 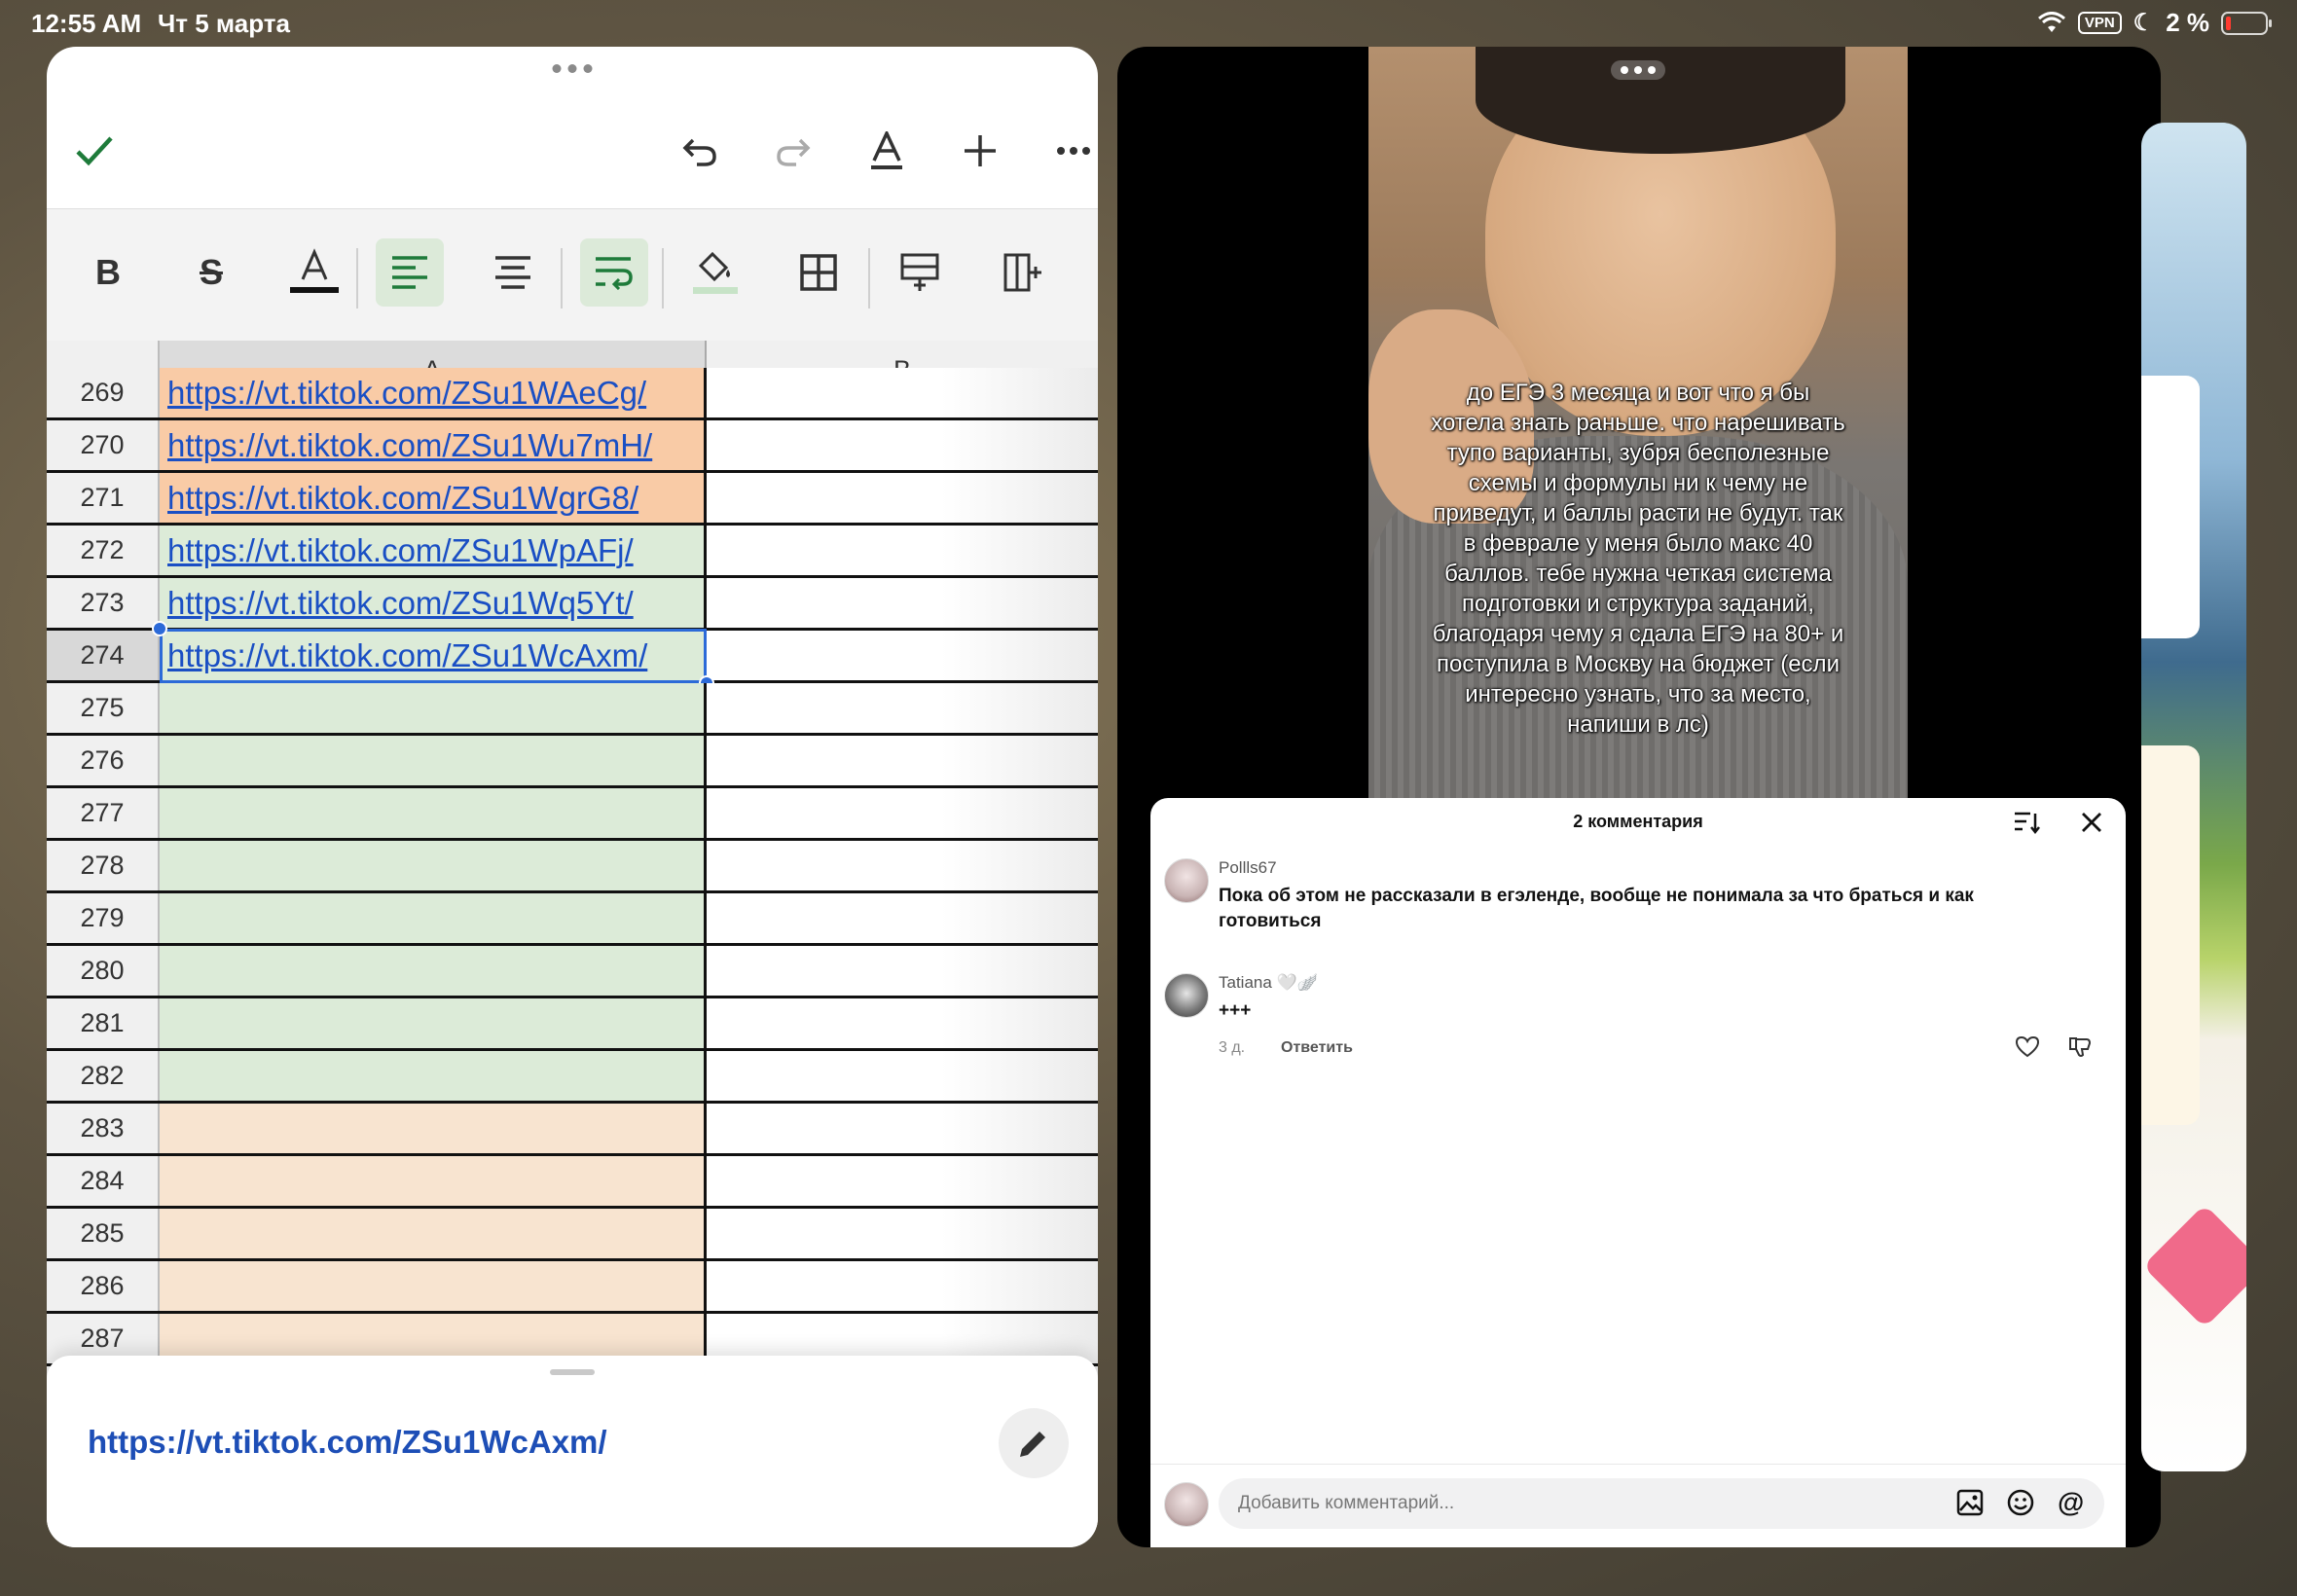 What do you see at coordinates (920, 272) in the screenshot?
I see `insert-row-icon` at bounding box center [920, 272].